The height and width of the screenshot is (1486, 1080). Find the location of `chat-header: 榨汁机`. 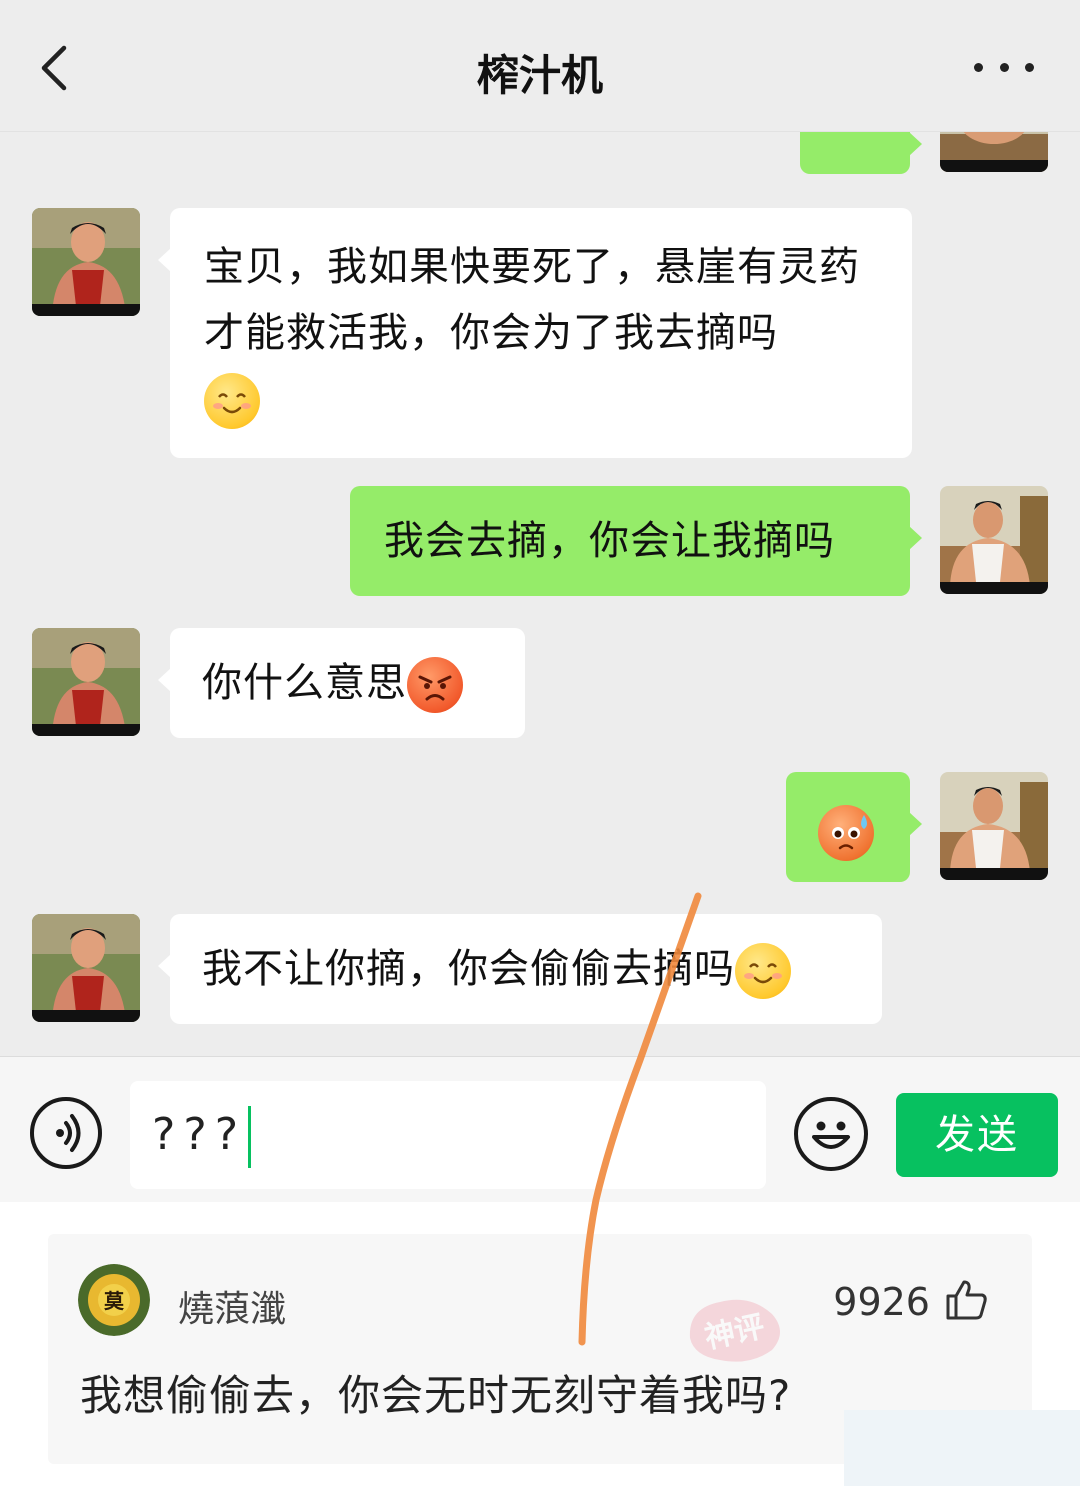

chat-header: 榨汁机 is located at coordinates (540, 66).